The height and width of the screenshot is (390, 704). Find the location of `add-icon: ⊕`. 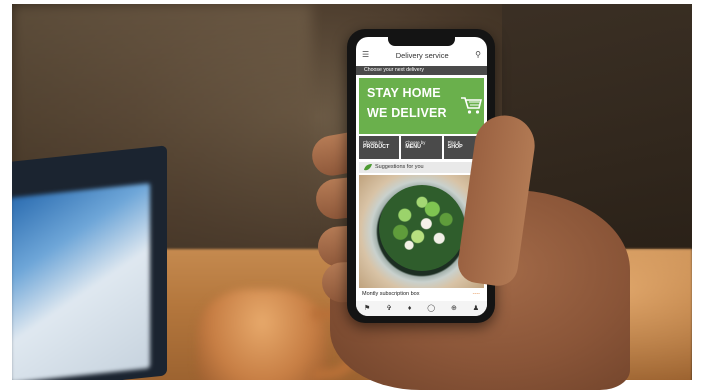

add-icon: ⊕ is located at coordinates (454, 308).